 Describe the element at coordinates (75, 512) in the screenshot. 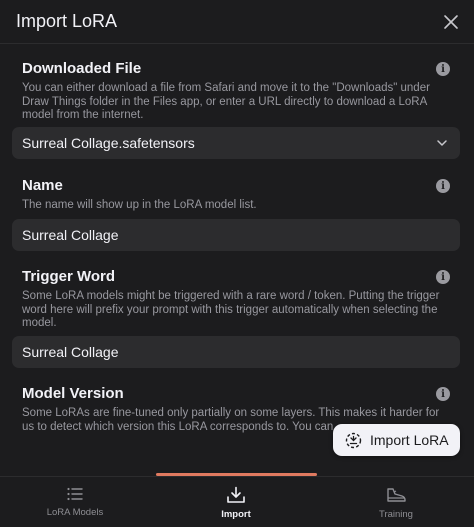

I see `tab-label: LoRA Models` at that location.